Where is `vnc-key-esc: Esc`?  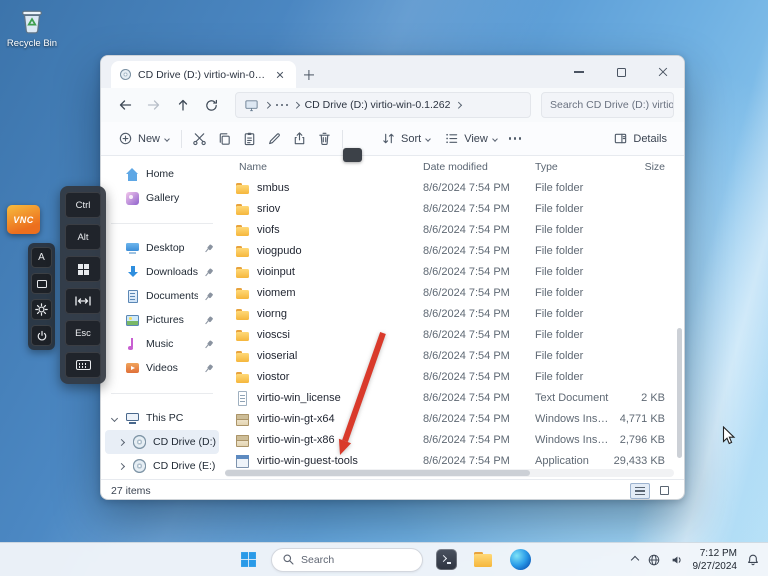
vnc-key-esc: Esc is located at coordinates (83, 333).